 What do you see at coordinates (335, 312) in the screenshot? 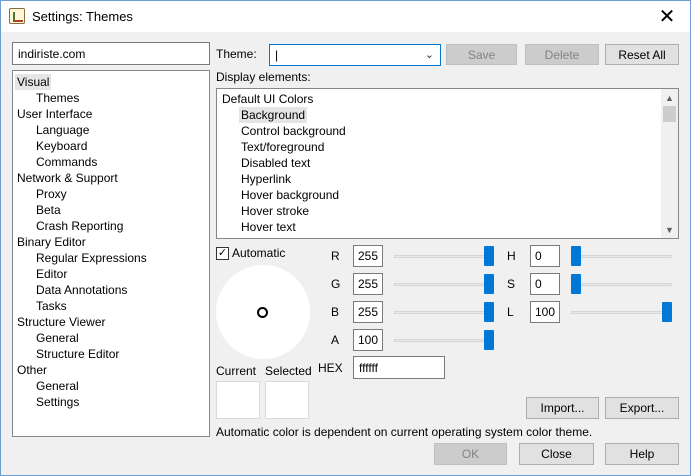
I see `channel-label-b: B` at bounding box center [335, 312].